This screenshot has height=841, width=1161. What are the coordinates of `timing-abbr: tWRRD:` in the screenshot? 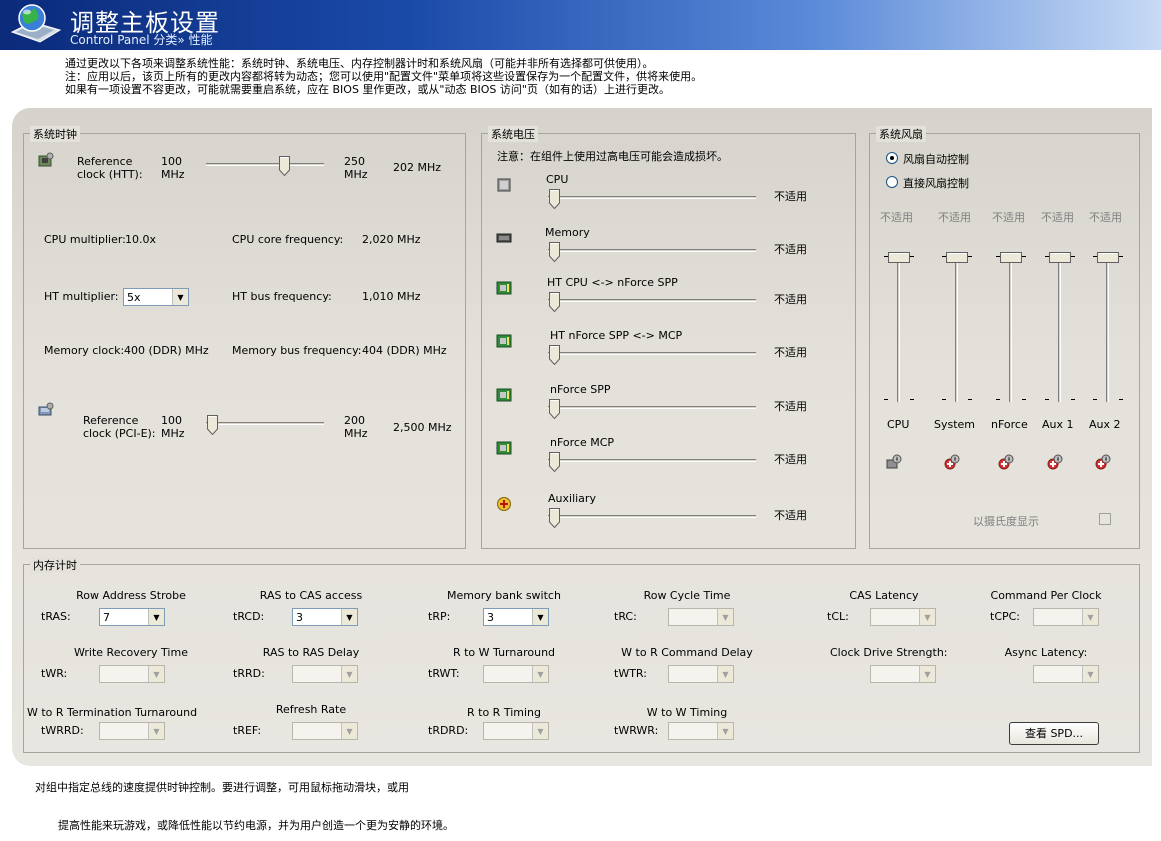 It's located at (62, 730).